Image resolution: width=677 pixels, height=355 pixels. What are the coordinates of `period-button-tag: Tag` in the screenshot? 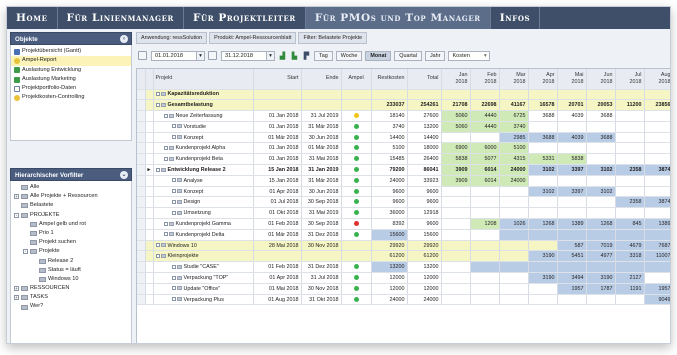 It's located at (323, 55).